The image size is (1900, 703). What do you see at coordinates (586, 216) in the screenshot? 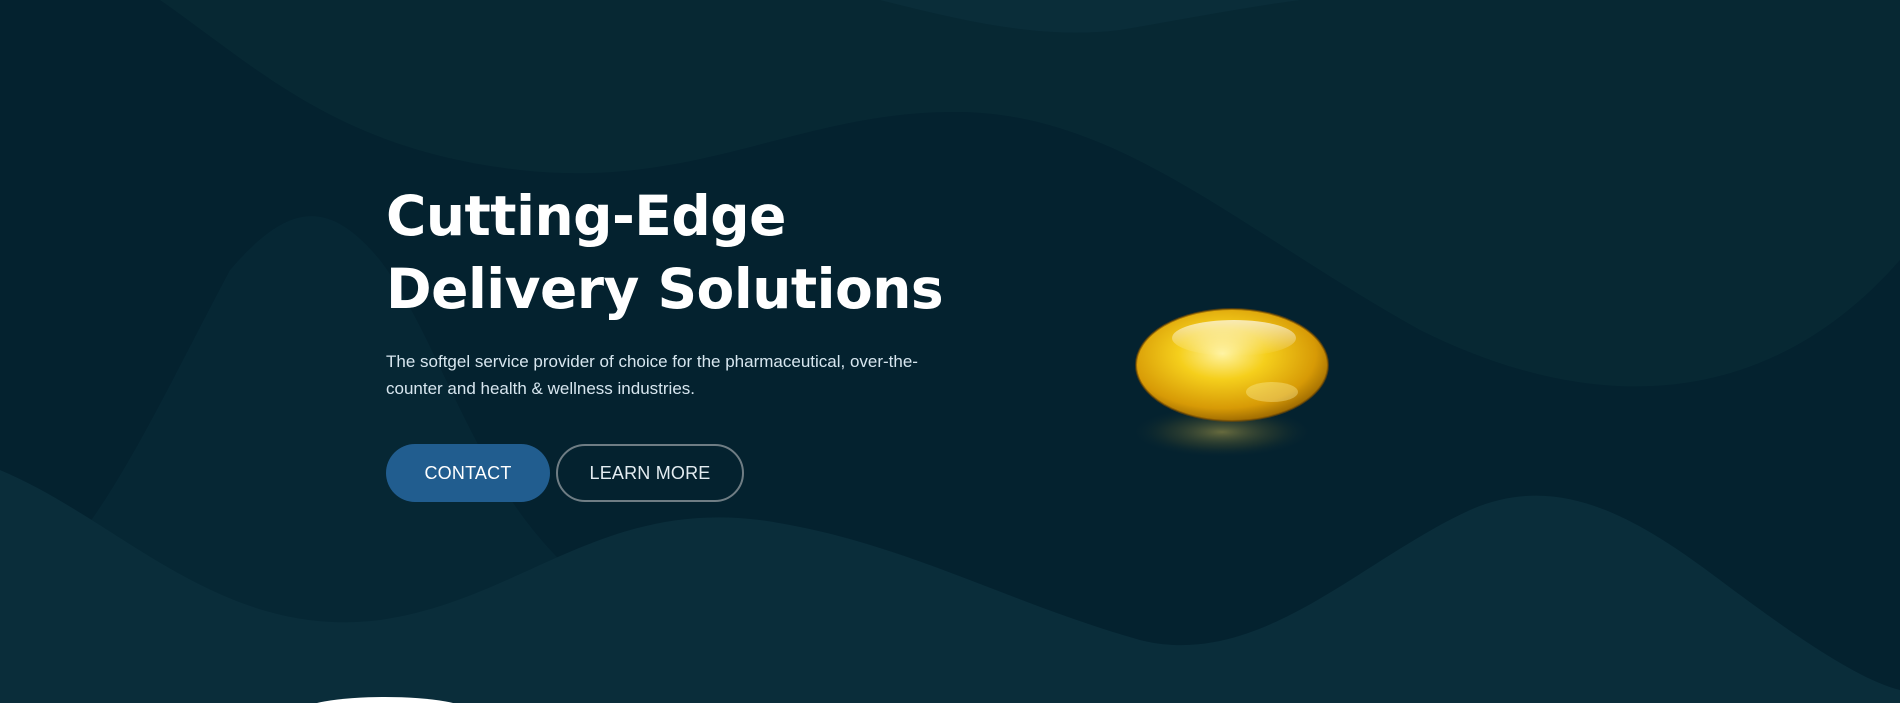
I see `headline-line-1: Cutting-Edge` at bounding box center [586, 216].